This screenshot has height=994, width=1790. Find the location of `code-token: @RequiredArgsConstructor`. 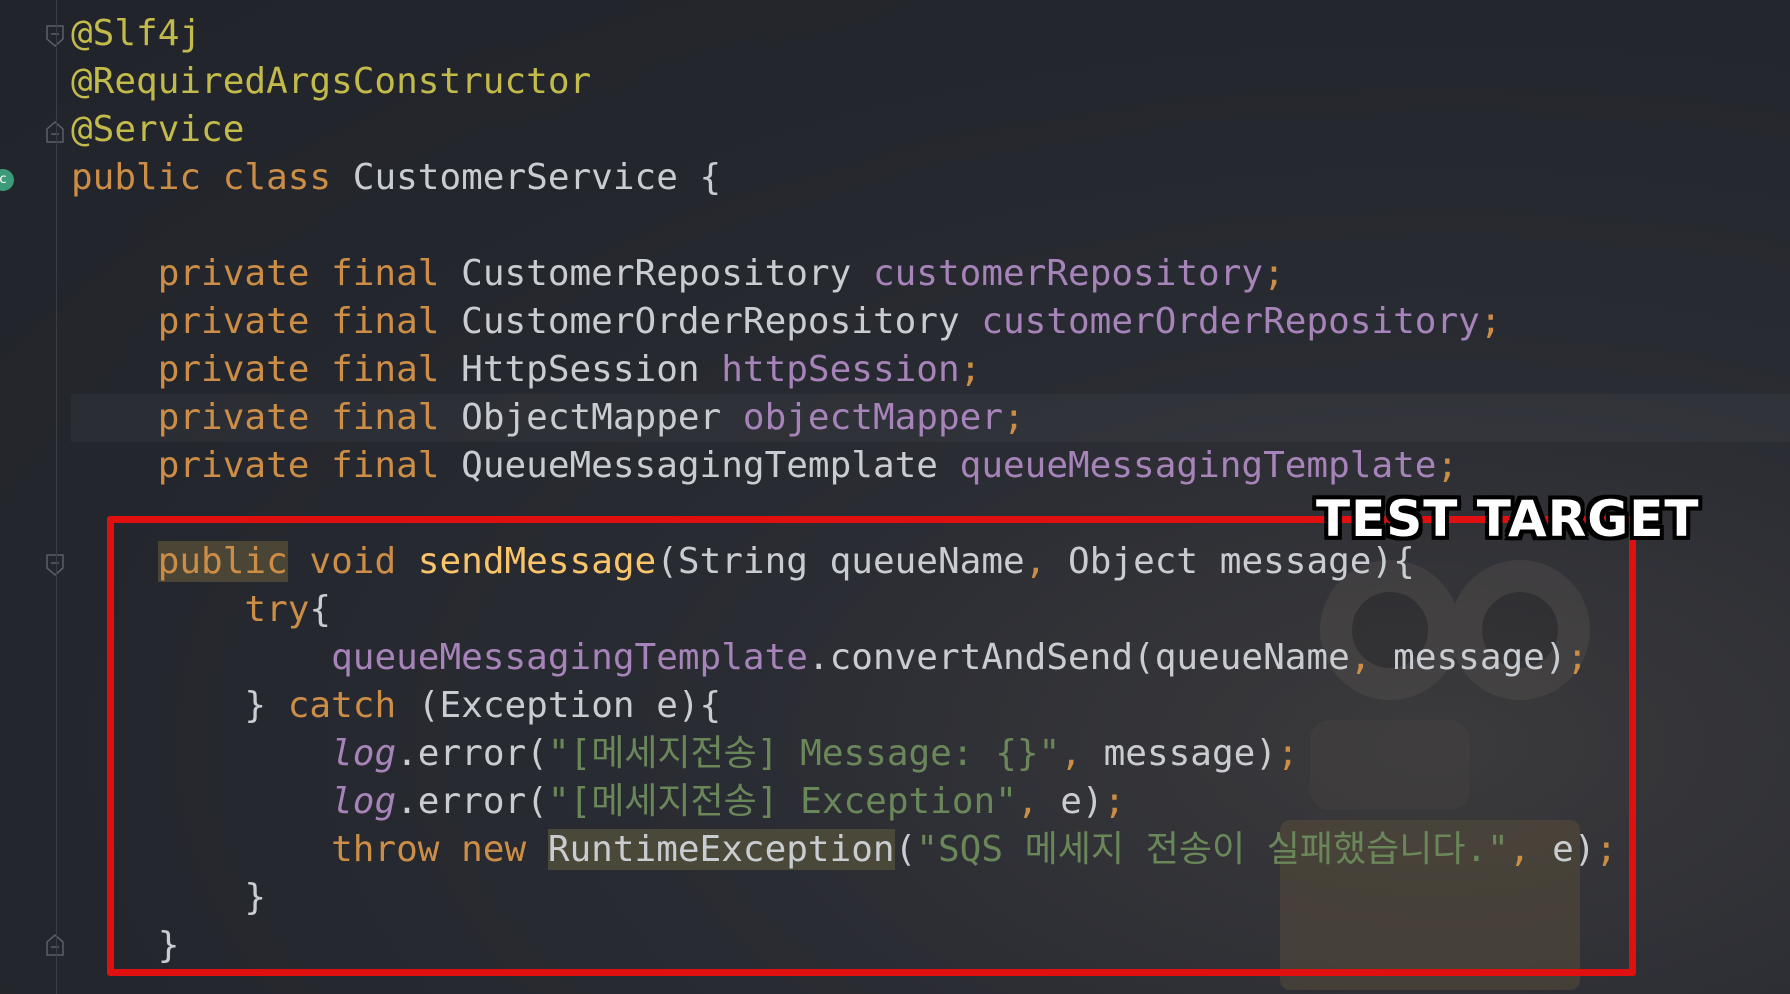

code-token: @RequiredArgsConstructor is located at coordinates (331, 81).